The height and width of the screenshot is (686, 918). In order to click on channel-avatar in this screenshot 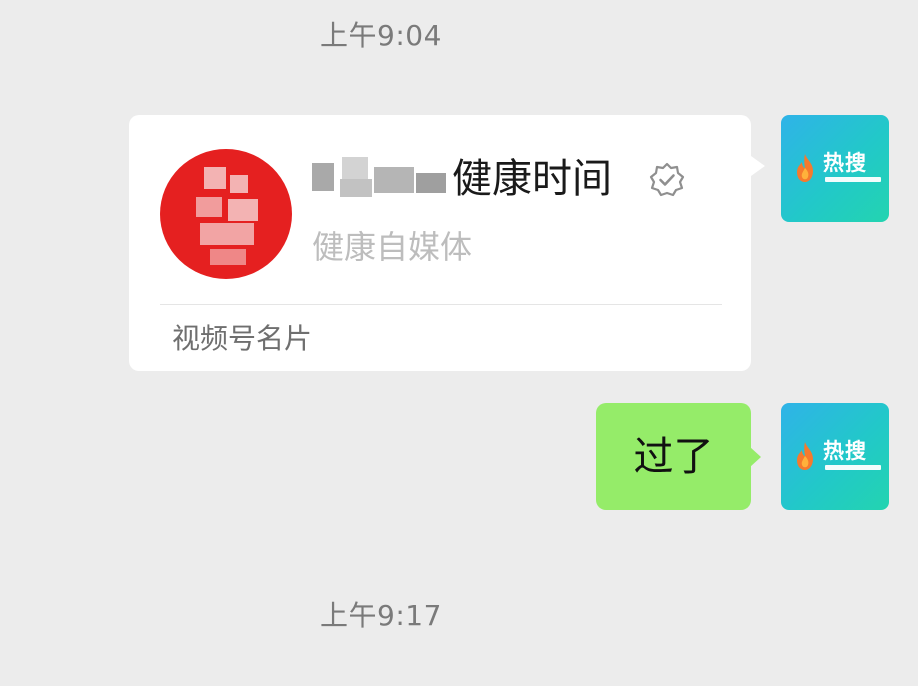, I will do `click(226, 214)`.